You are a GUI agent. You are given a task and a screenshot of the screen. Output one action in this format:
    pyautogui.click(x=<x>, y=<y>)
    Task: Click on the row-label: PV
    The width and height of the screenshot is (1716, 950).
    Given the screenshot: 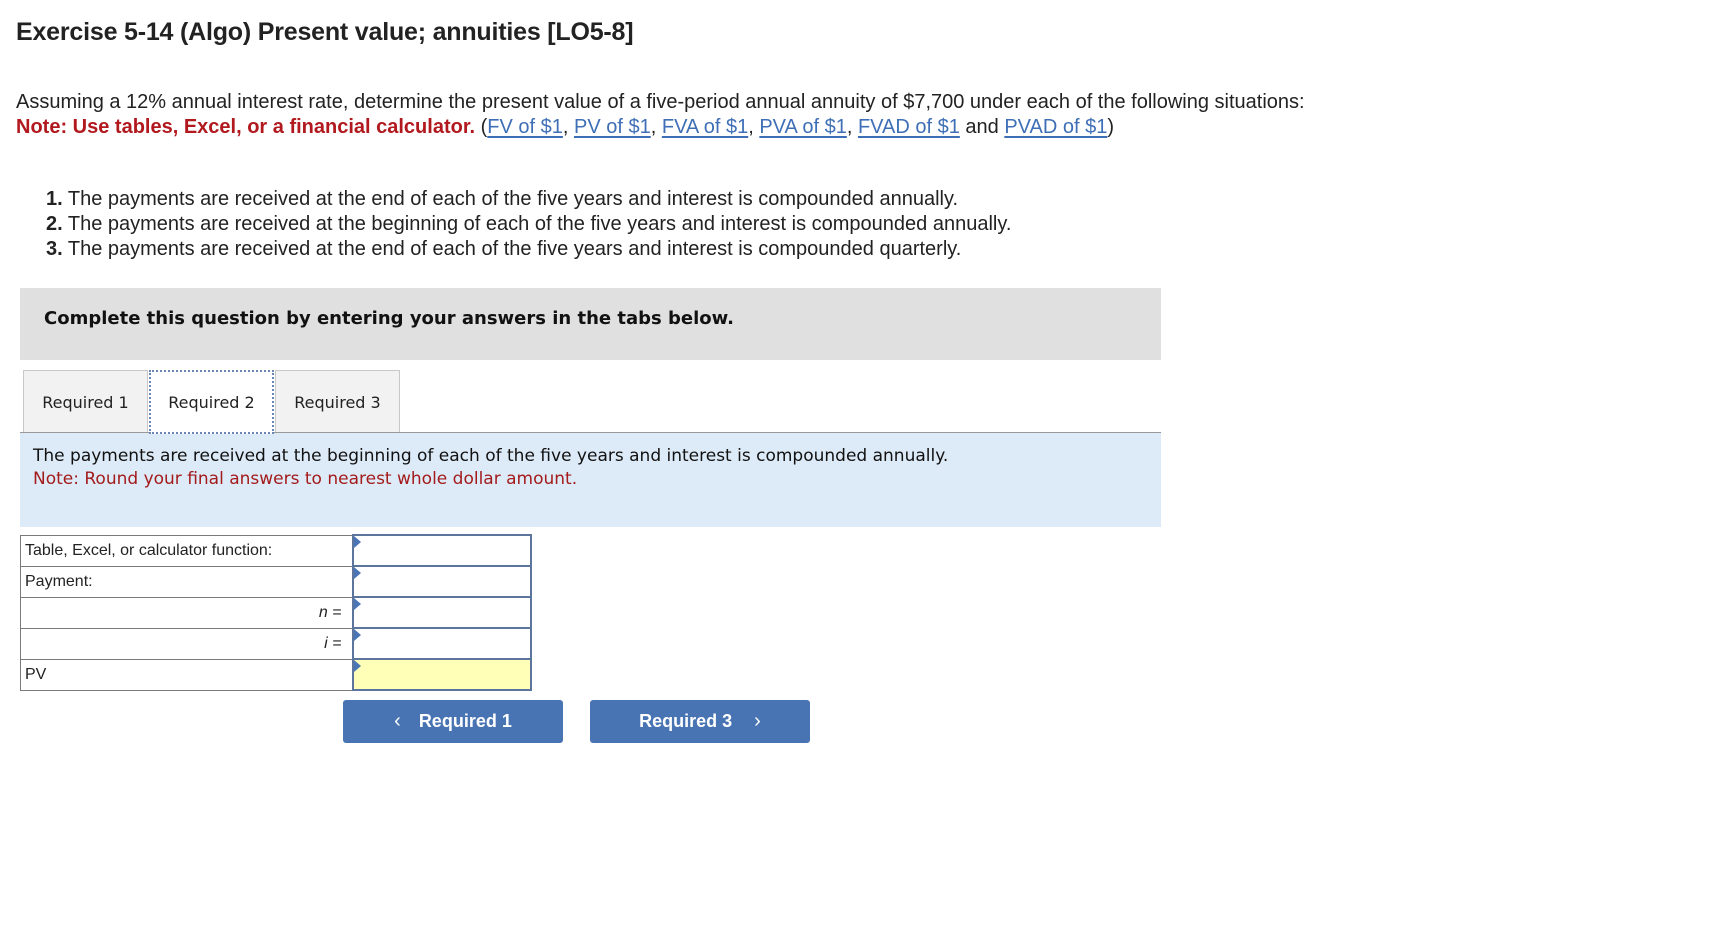 What is the action you would take?
    pyautogui.click(x=186, y=674)
    